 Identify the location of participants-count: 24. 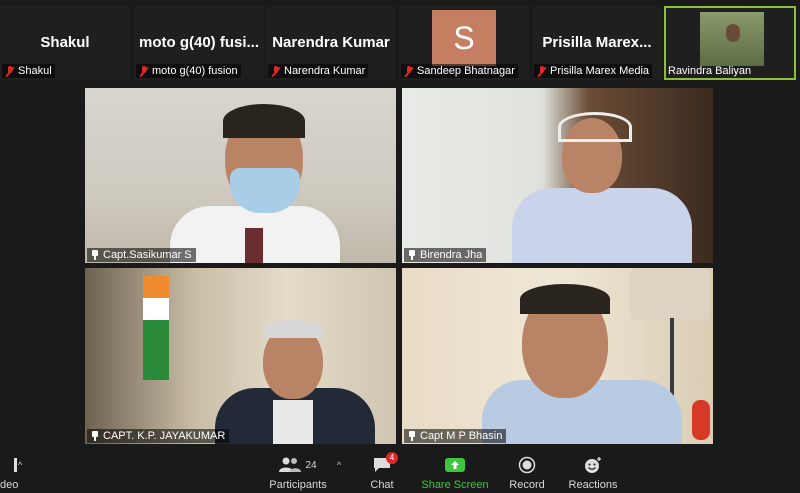
(311, 465).